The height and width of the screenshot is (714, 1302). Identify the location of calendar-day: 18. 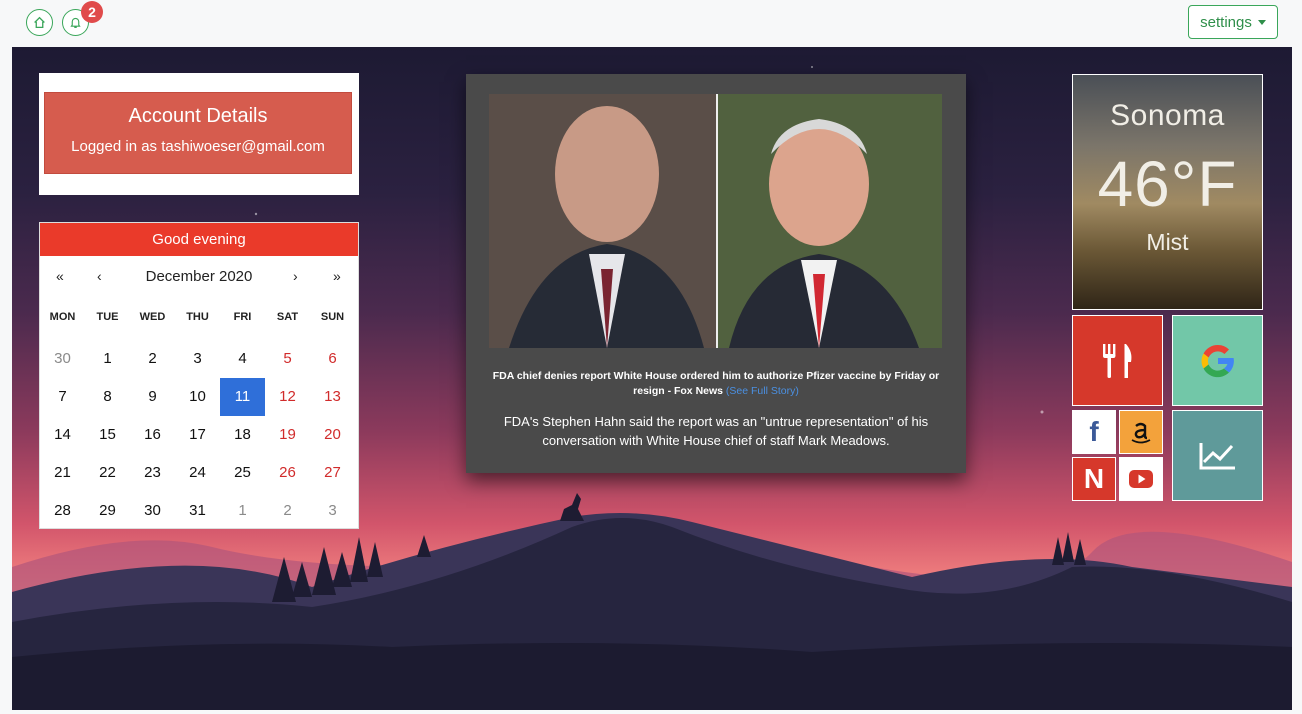
(242, 435).